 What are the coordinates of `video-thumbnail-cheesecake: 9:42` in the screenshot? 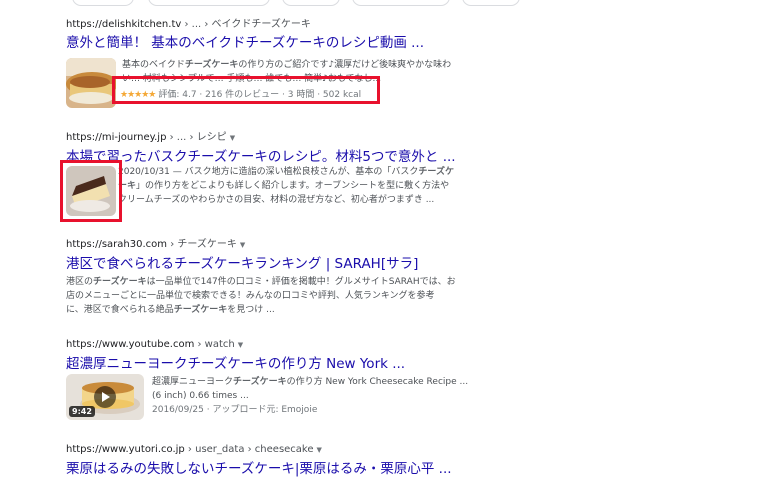 It's located at (105, 397).